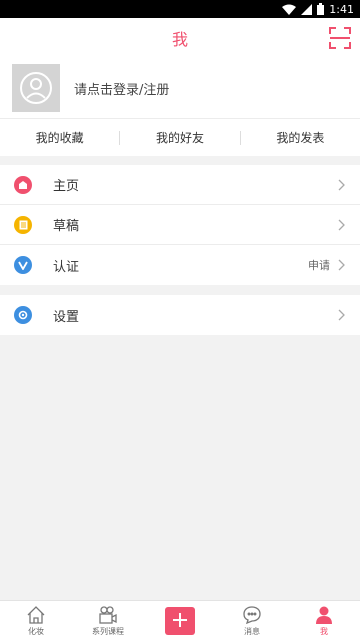 Image resolution: width=360 pixels, height=640 pixels. Describe the element at coordinates (307, 9) in the screenshot. I see `signal-icon` at that location.